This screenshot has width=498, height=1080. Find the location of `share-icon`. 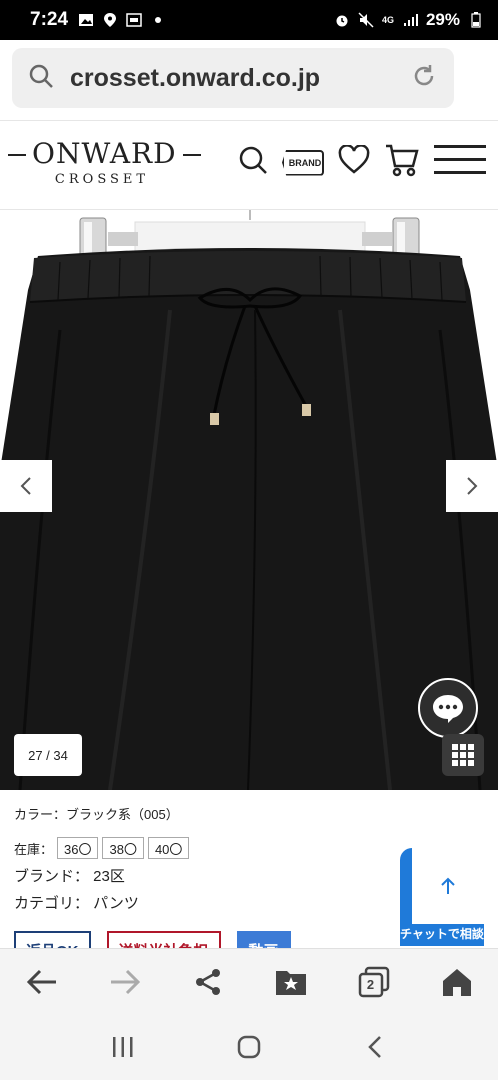

share-icon is located at coordinates (207, 981).